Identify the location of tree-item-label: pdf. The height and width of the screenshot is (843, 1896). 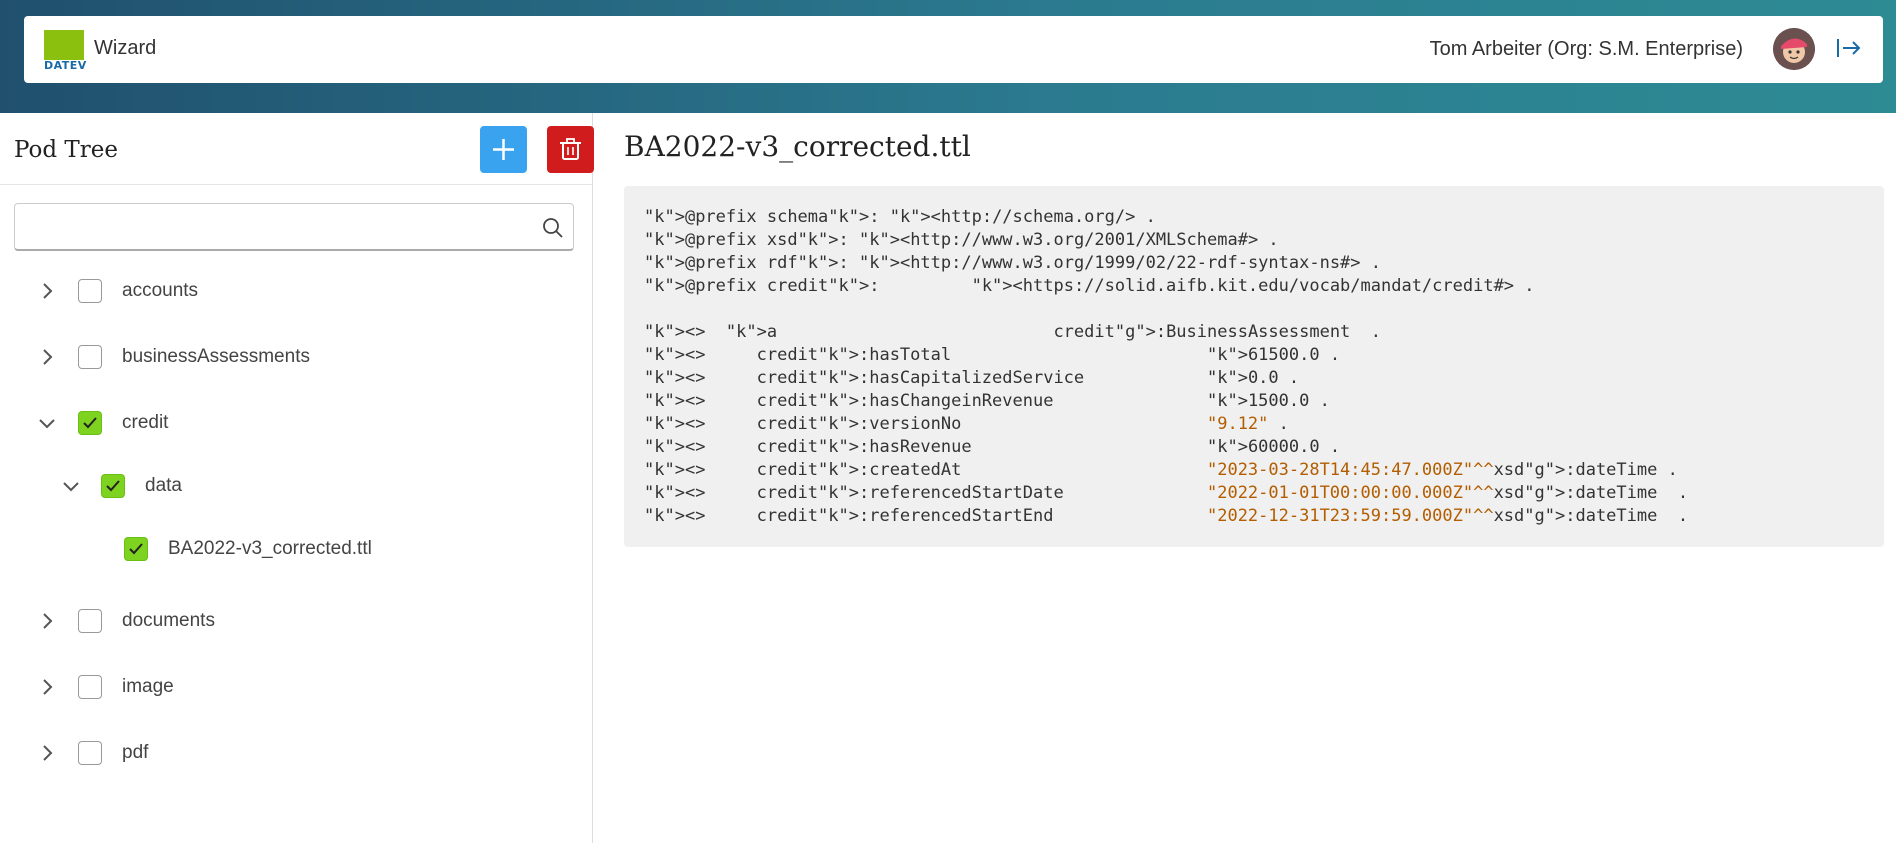
(135, 752).